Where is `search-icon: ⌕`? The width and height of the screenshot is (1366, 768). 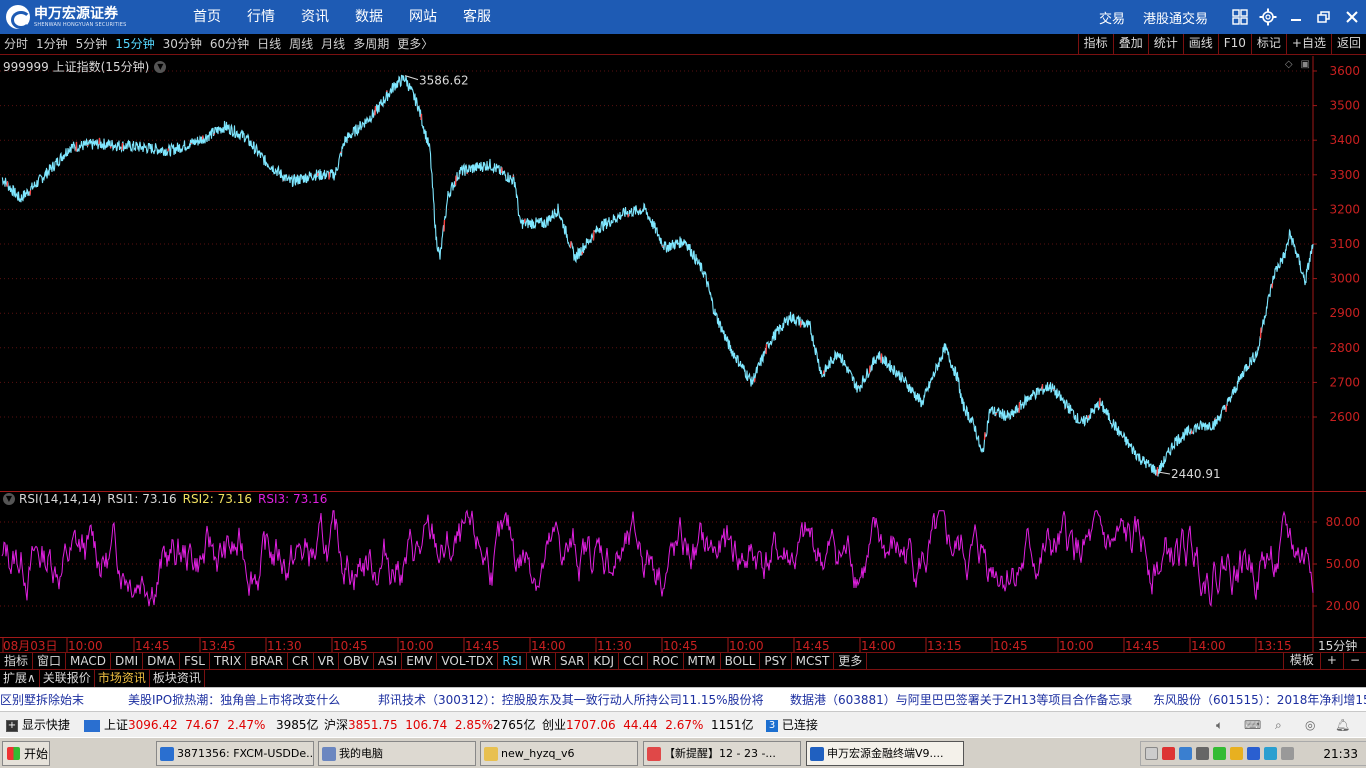
search-icon: ⌕ is located at coordinates (1278, 725).